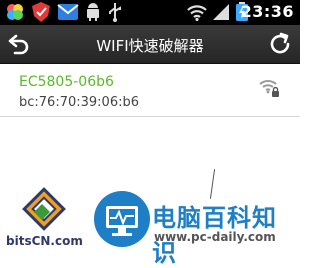 The width and height of the screenshot is (320, 268). I want to click on refresh-icon, so click(280, 44).